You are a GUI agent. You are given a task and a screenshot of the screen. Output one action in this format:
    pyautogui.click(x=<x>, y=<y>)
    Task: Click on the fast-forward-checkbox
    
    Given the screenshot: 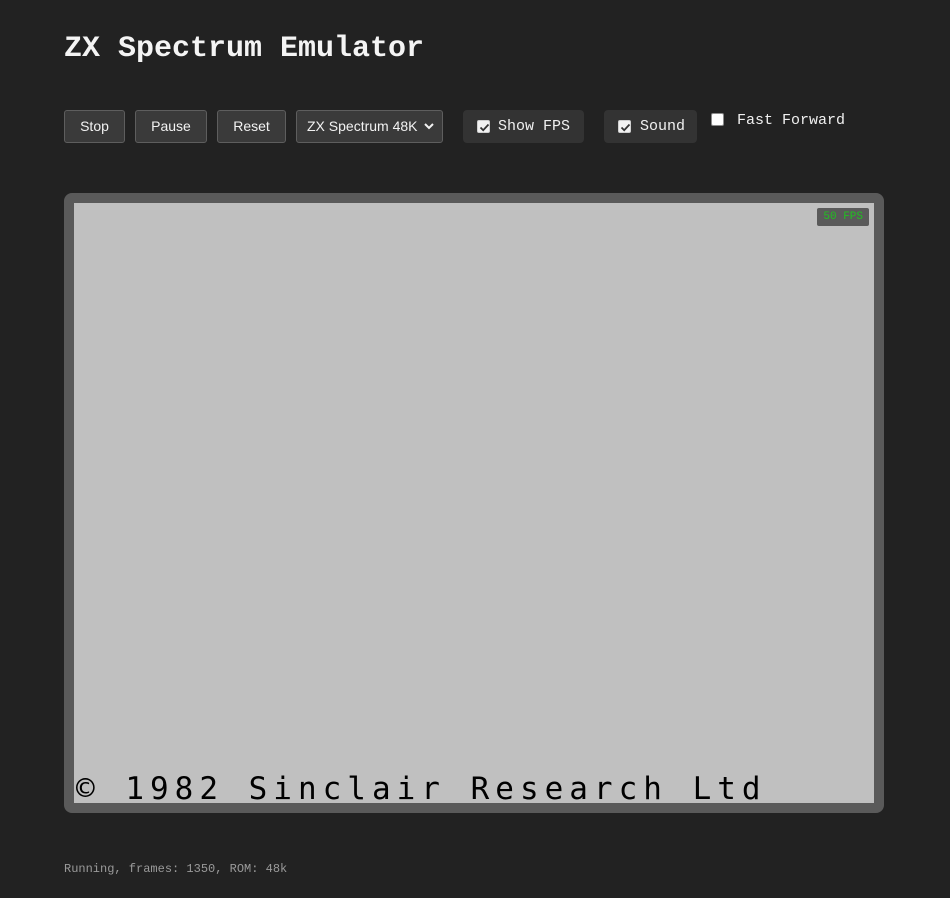 What is the action you would take?
    pyautogui.click(x=717, y=119)
    